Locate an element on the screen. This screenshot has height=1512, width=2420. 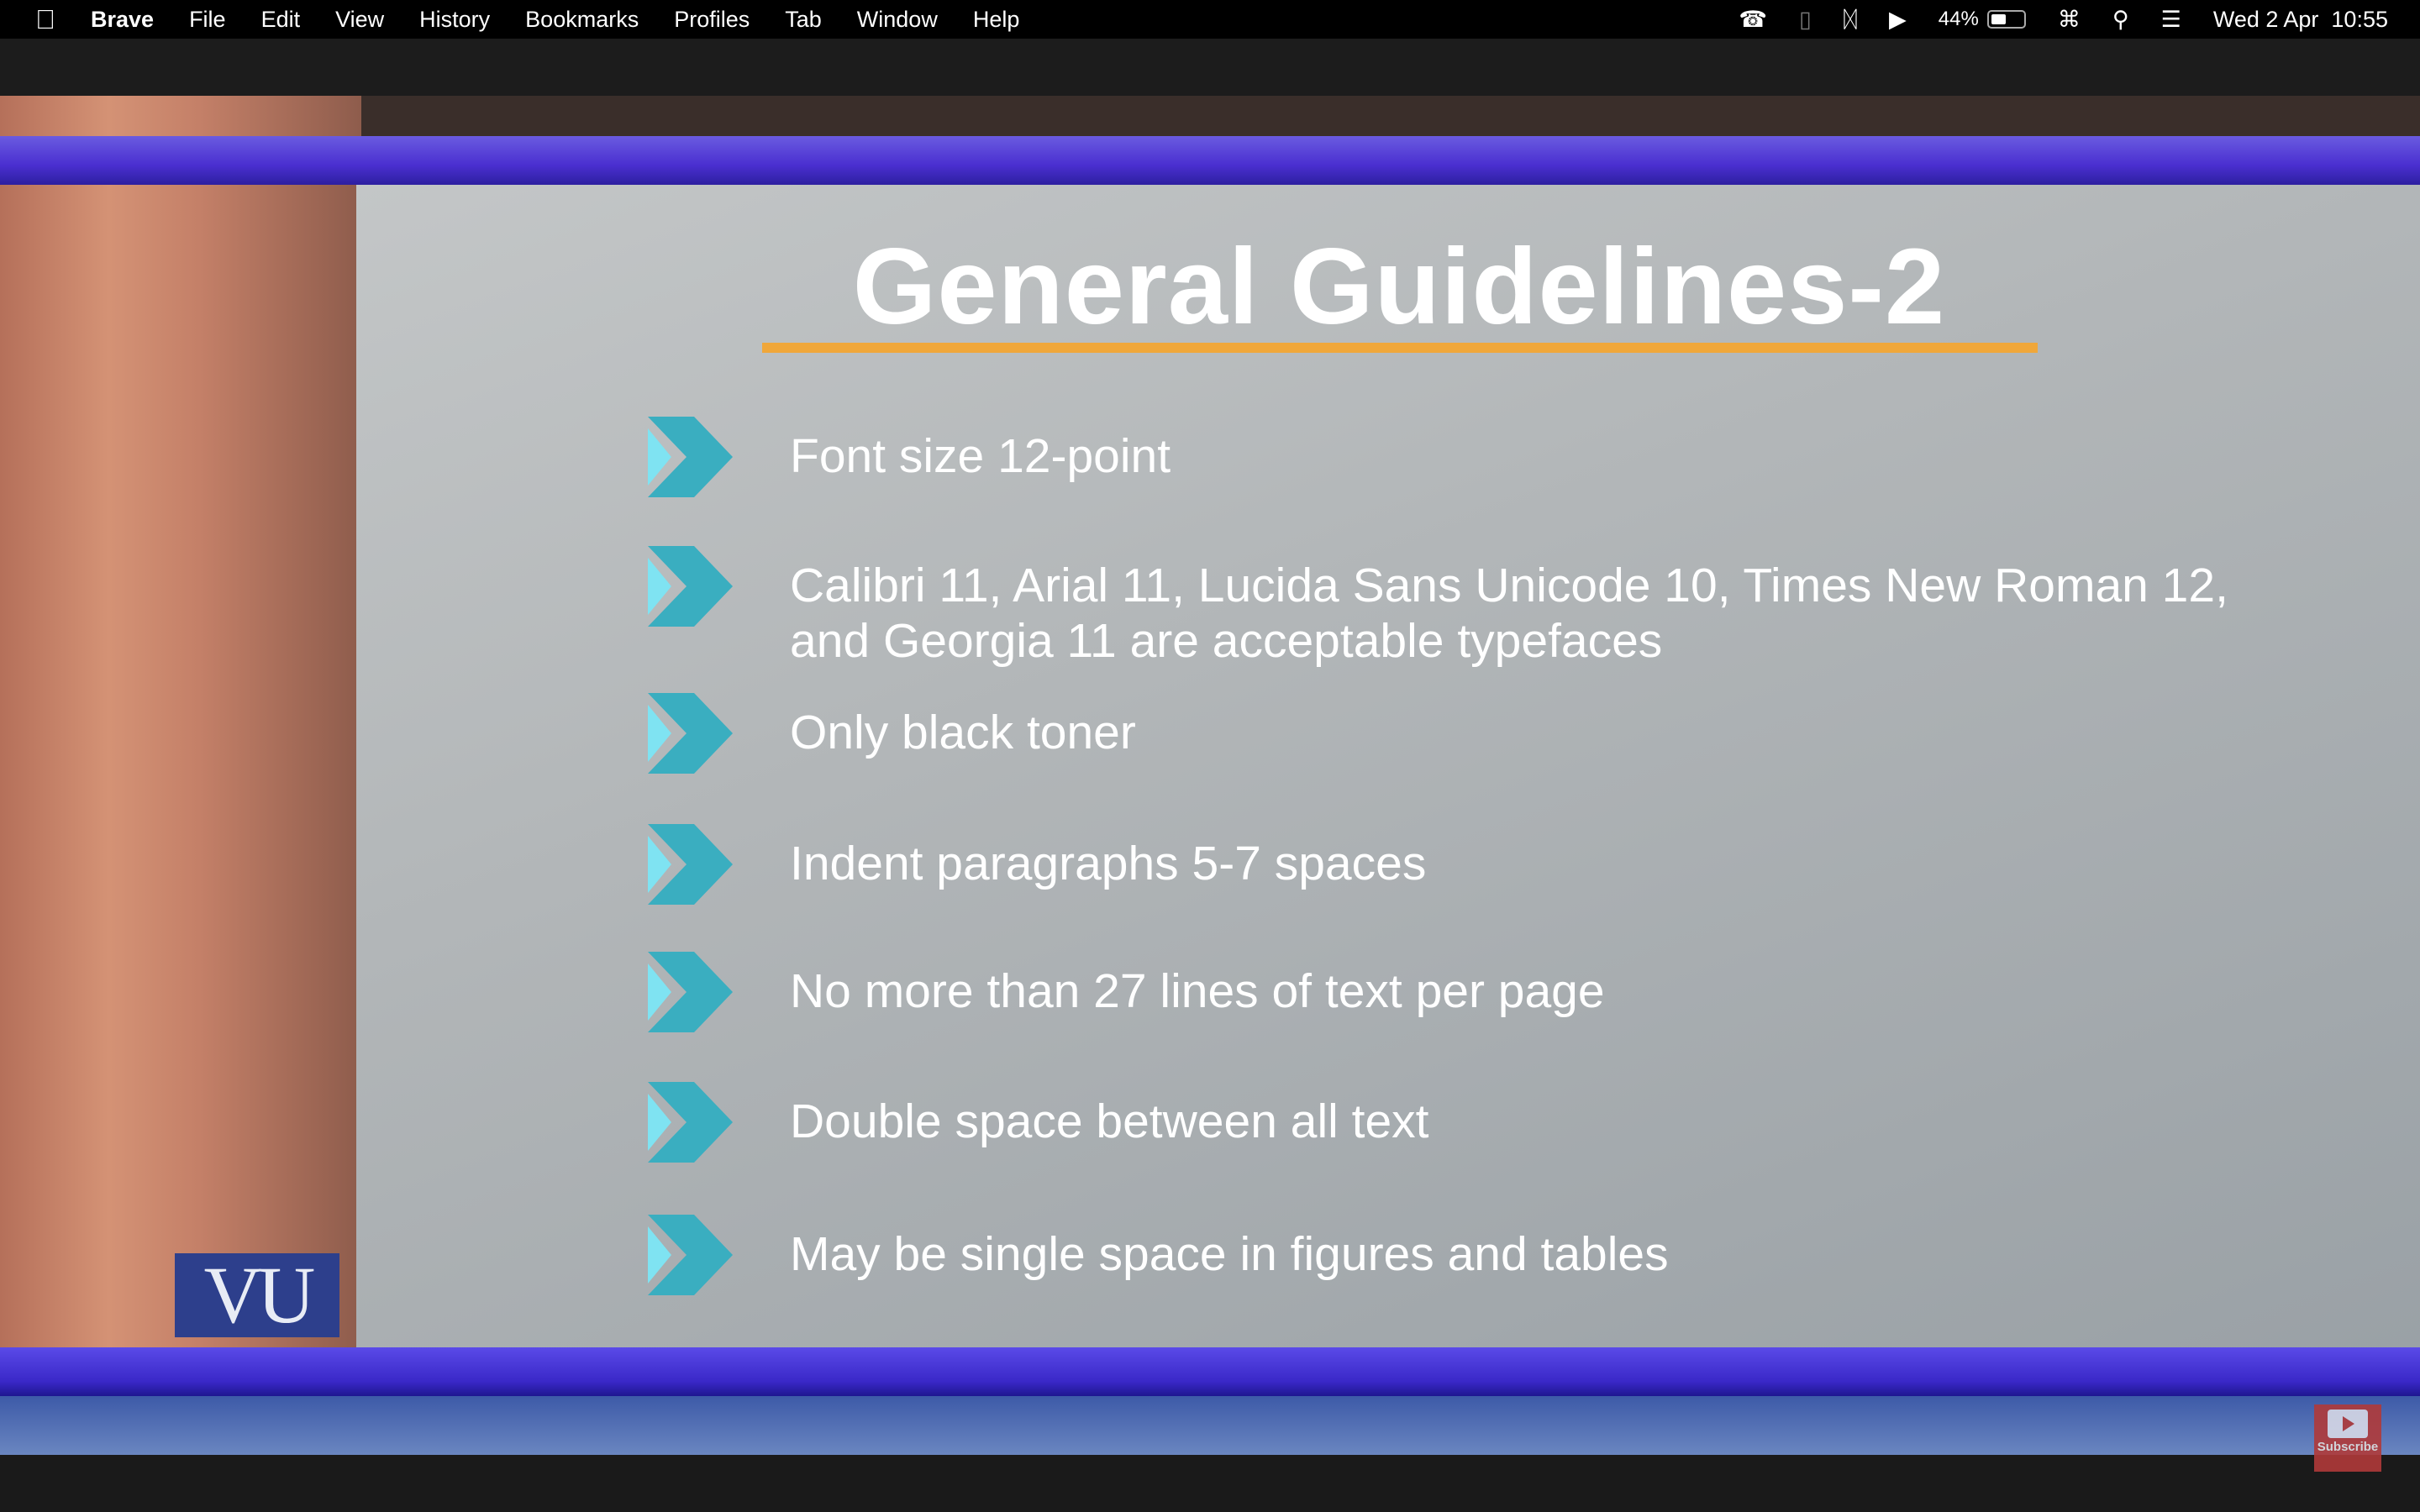
bluetooth-icon: ᛞ is located at coordinates (1851, 20).